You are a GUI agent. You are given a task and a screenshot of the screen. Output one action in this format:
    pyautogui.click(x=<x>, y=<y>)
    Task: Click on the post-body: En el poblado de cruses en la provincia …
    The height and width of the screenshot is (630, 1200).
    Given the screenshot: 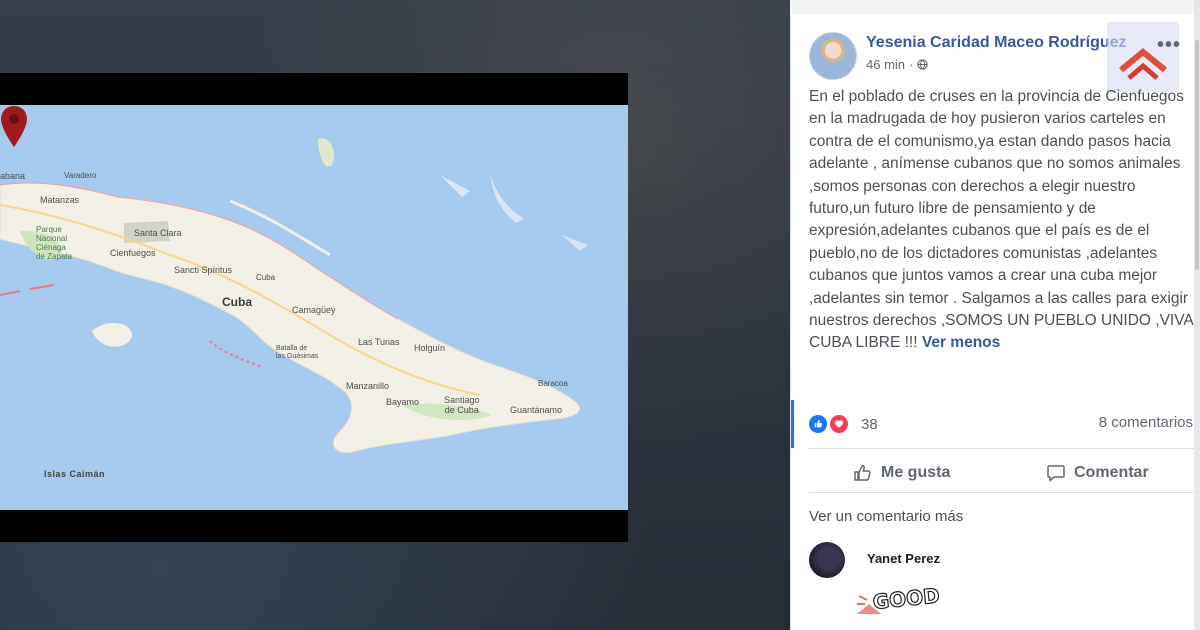 What is the action you would take?
    pyautogui.click(x=1001, y=220)
    